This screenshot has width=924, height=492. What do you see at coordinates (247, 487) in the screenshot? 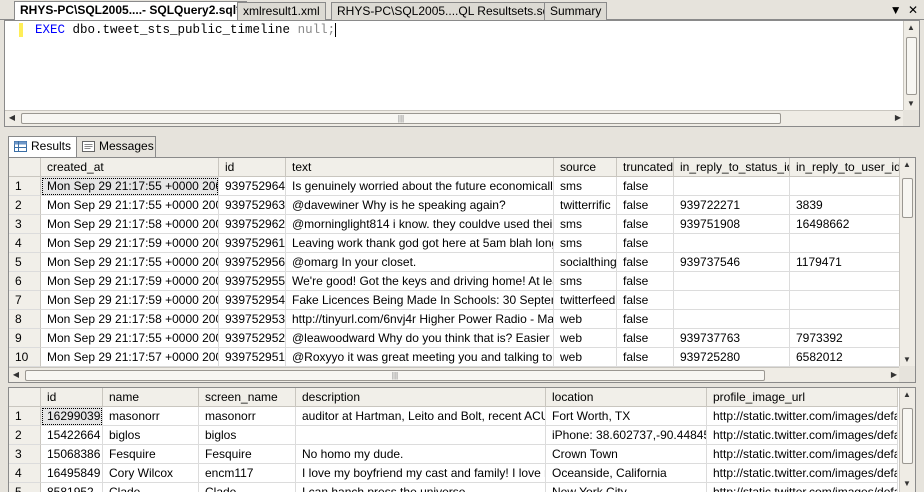
I see `table-cell: Clade` at bounding box center [247, 487].